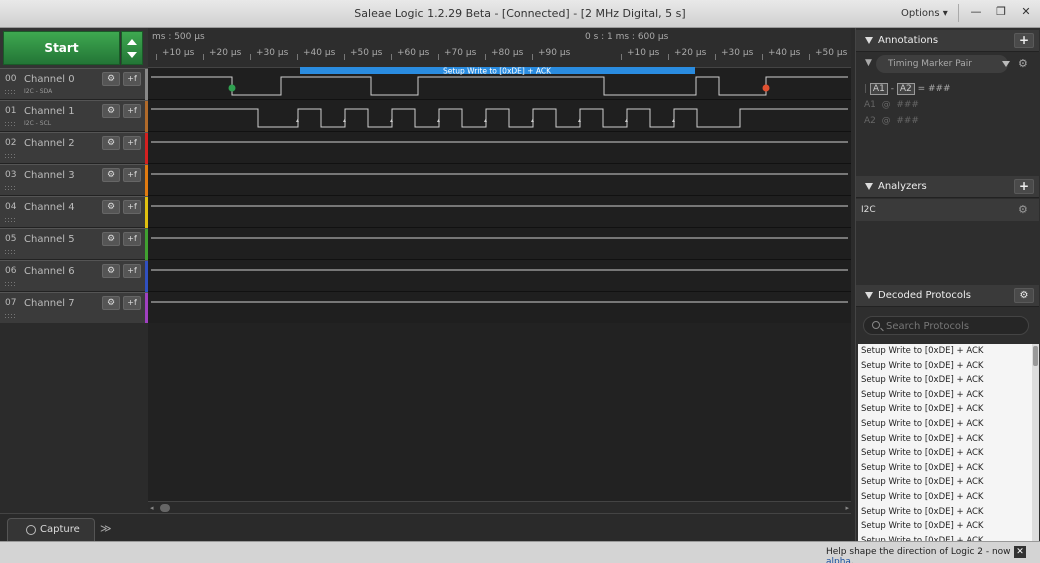 This screenshot has height=563, width=1040. I want to click on search-input, so click(956, 326).